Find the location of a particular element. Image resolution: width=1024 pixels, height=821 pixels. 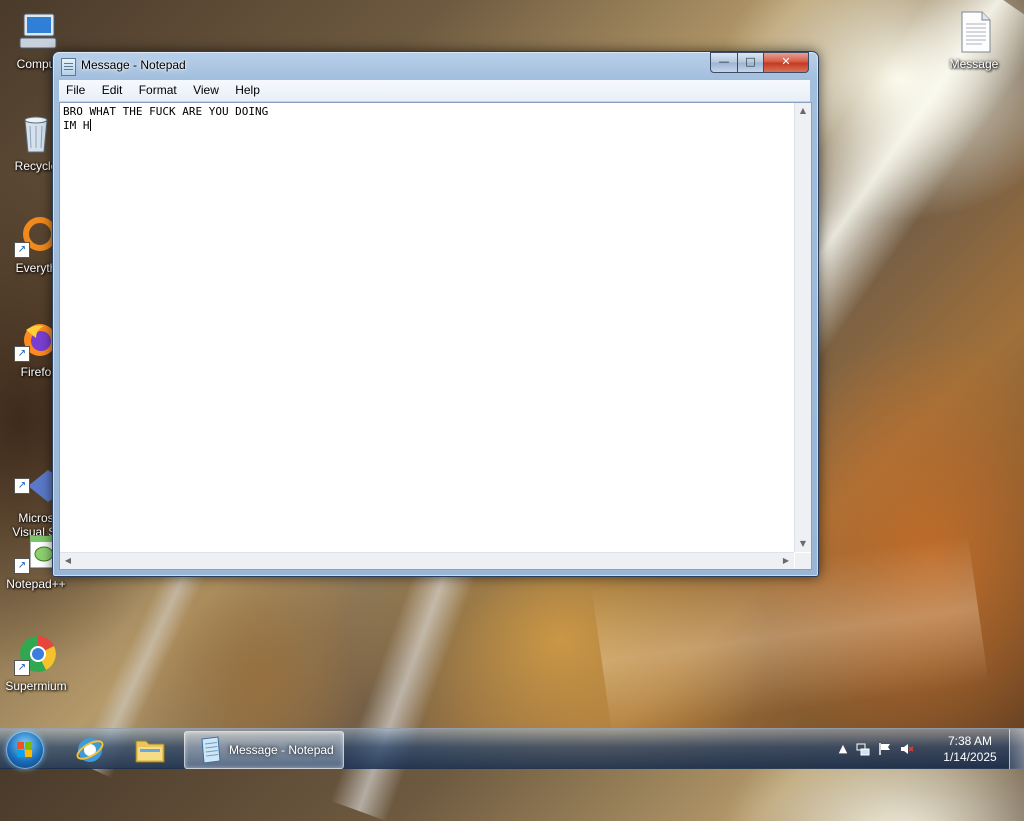

taskbar-internet-explorer is located at coordinates (90, 749).